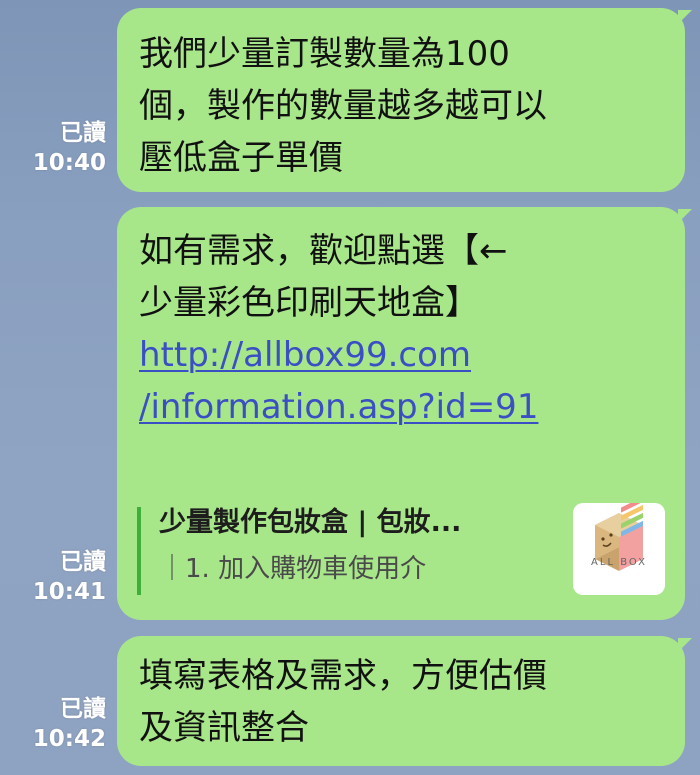 Image resolution: width=700 pixels, height=775 pixels. What do you see at coordinates (401, 551) in the screenshot?
I see `link-preview-card: 少量製作包妝盒 | 包妝... ｜1. 加入購物車使用介 ALL BOX` at bounding box center [401, 551].